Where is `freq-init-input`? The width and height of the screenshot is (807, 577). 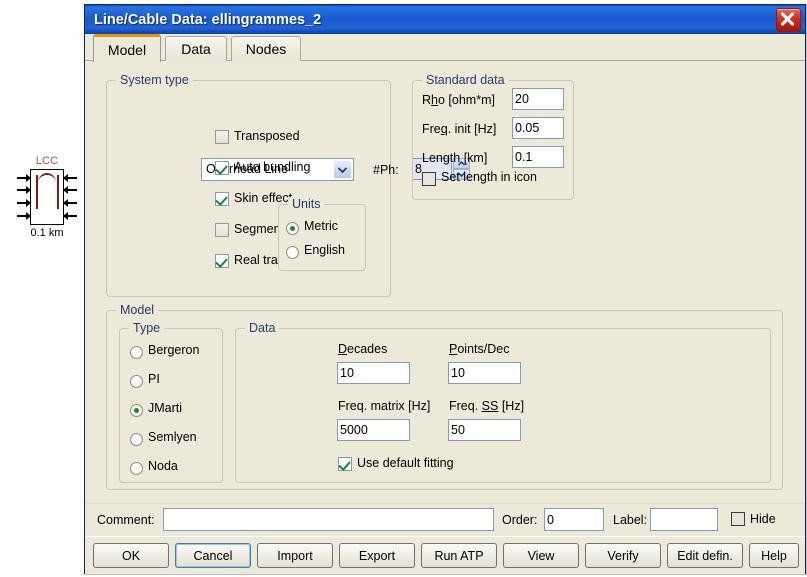
freq-init-input is located at coordinates (538, 128).